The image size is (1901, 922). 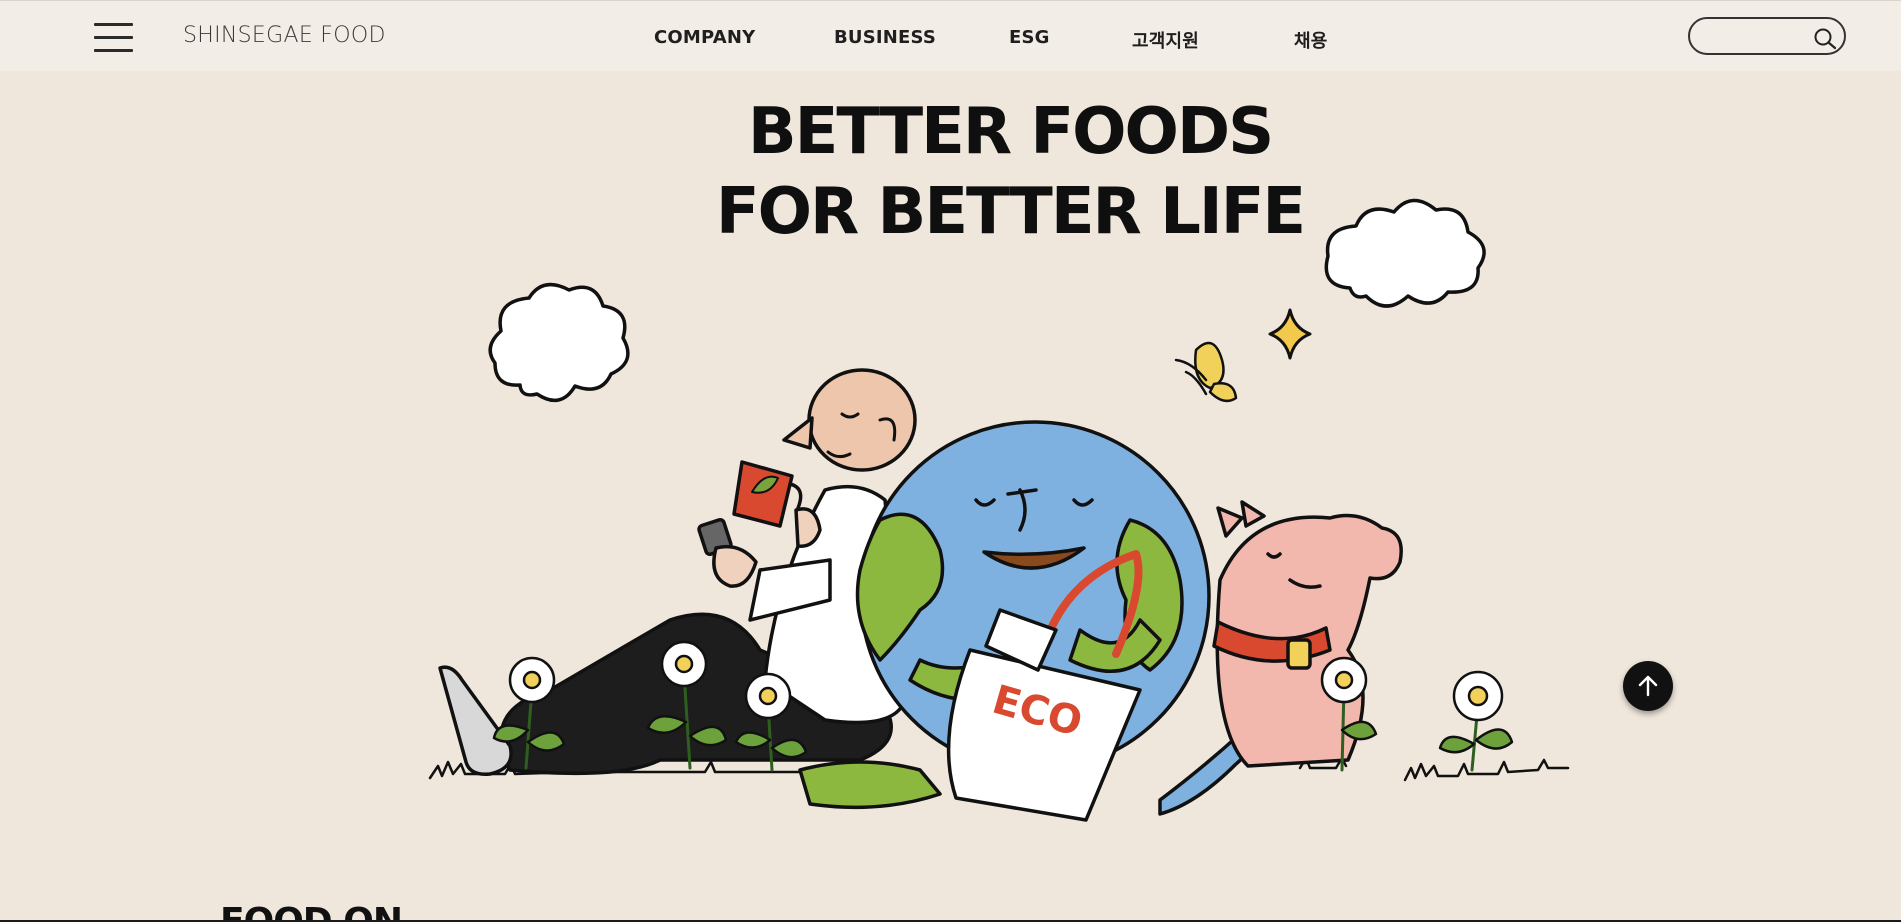 What do you see at coordinates (704, 37) in the screenshot?
I see `nav-company: COMPANY` at bounding box center [704, 37].